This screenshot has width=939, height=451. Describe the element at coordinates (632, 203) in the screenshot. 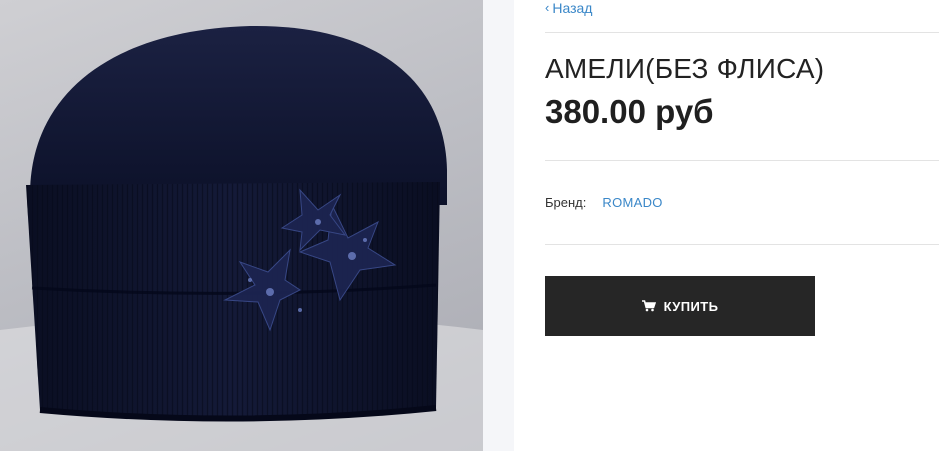

I see `brand-link: ROMADO` at that location.